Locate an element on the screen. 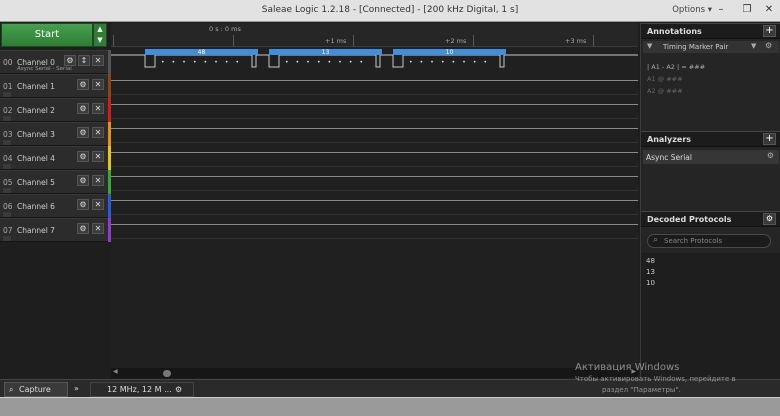  channel-row-7: 07 Channel 7 ⚙ ✕ is located at coordinates (54, 230).